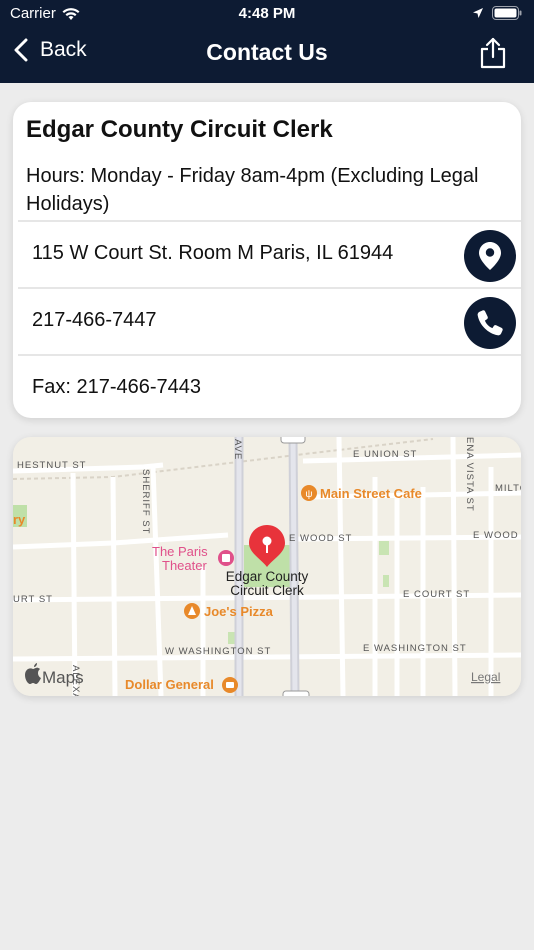  What do you see at coordinates (63, 677) in the screenshot?
I see `maps-attribution-label: Maps` at bounding box center [63, 677].